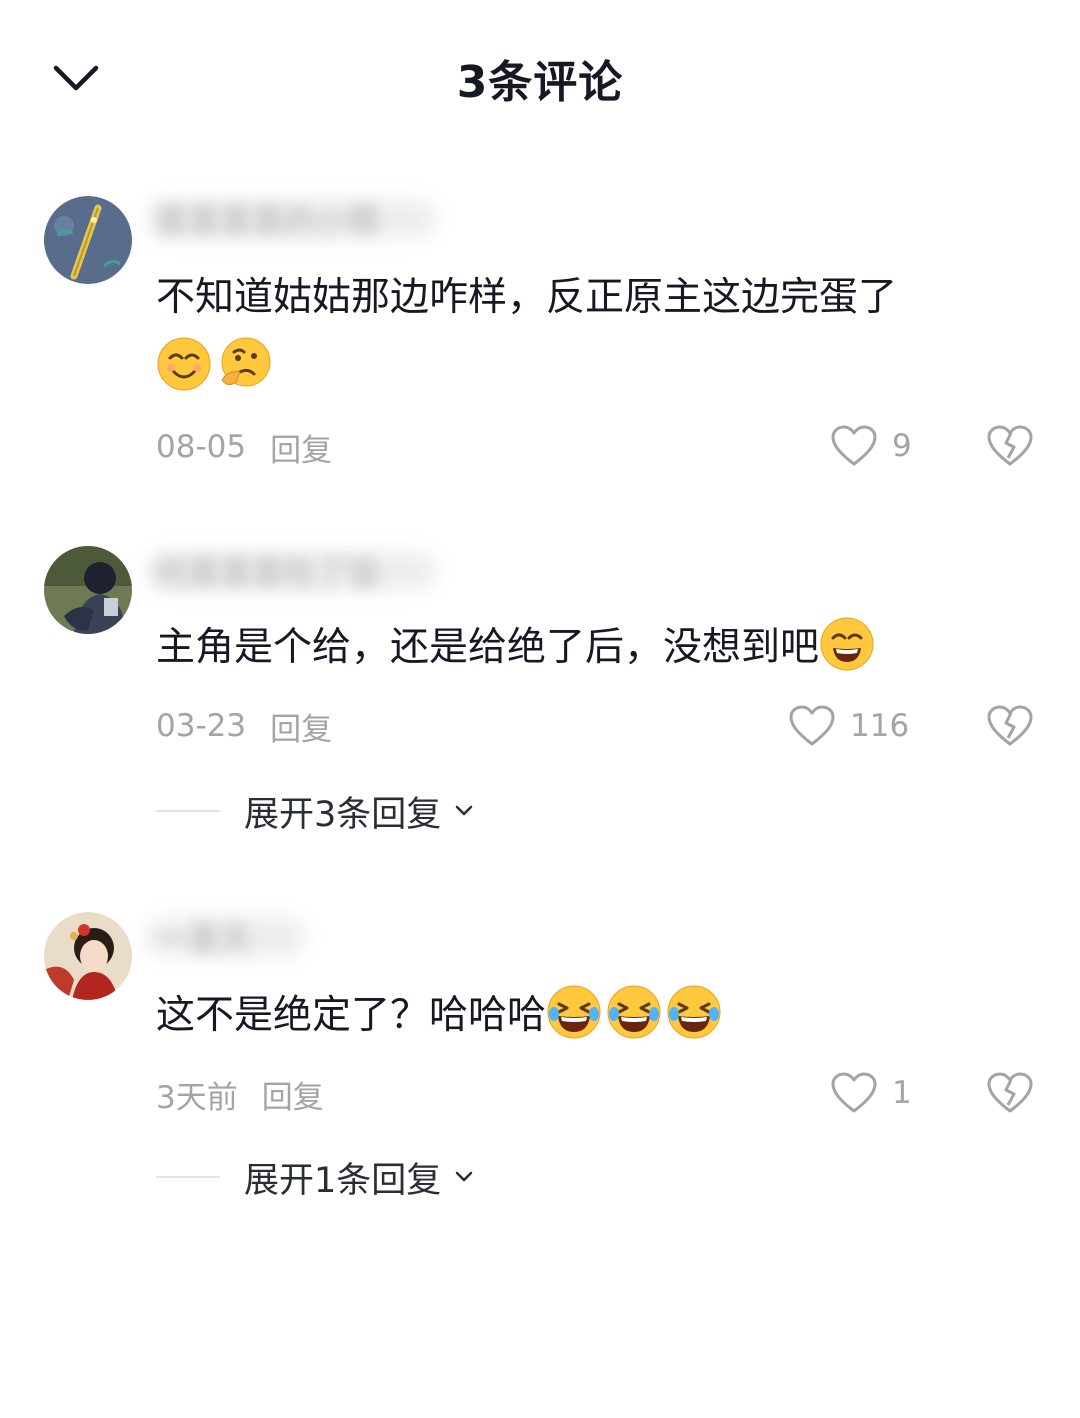 The width and height of the screenshot is (1080, 1418). What do you see at coordinates (201, 447) in the screenshot?
I see `comment-date: 08-05` at bounding box center [201, 447].